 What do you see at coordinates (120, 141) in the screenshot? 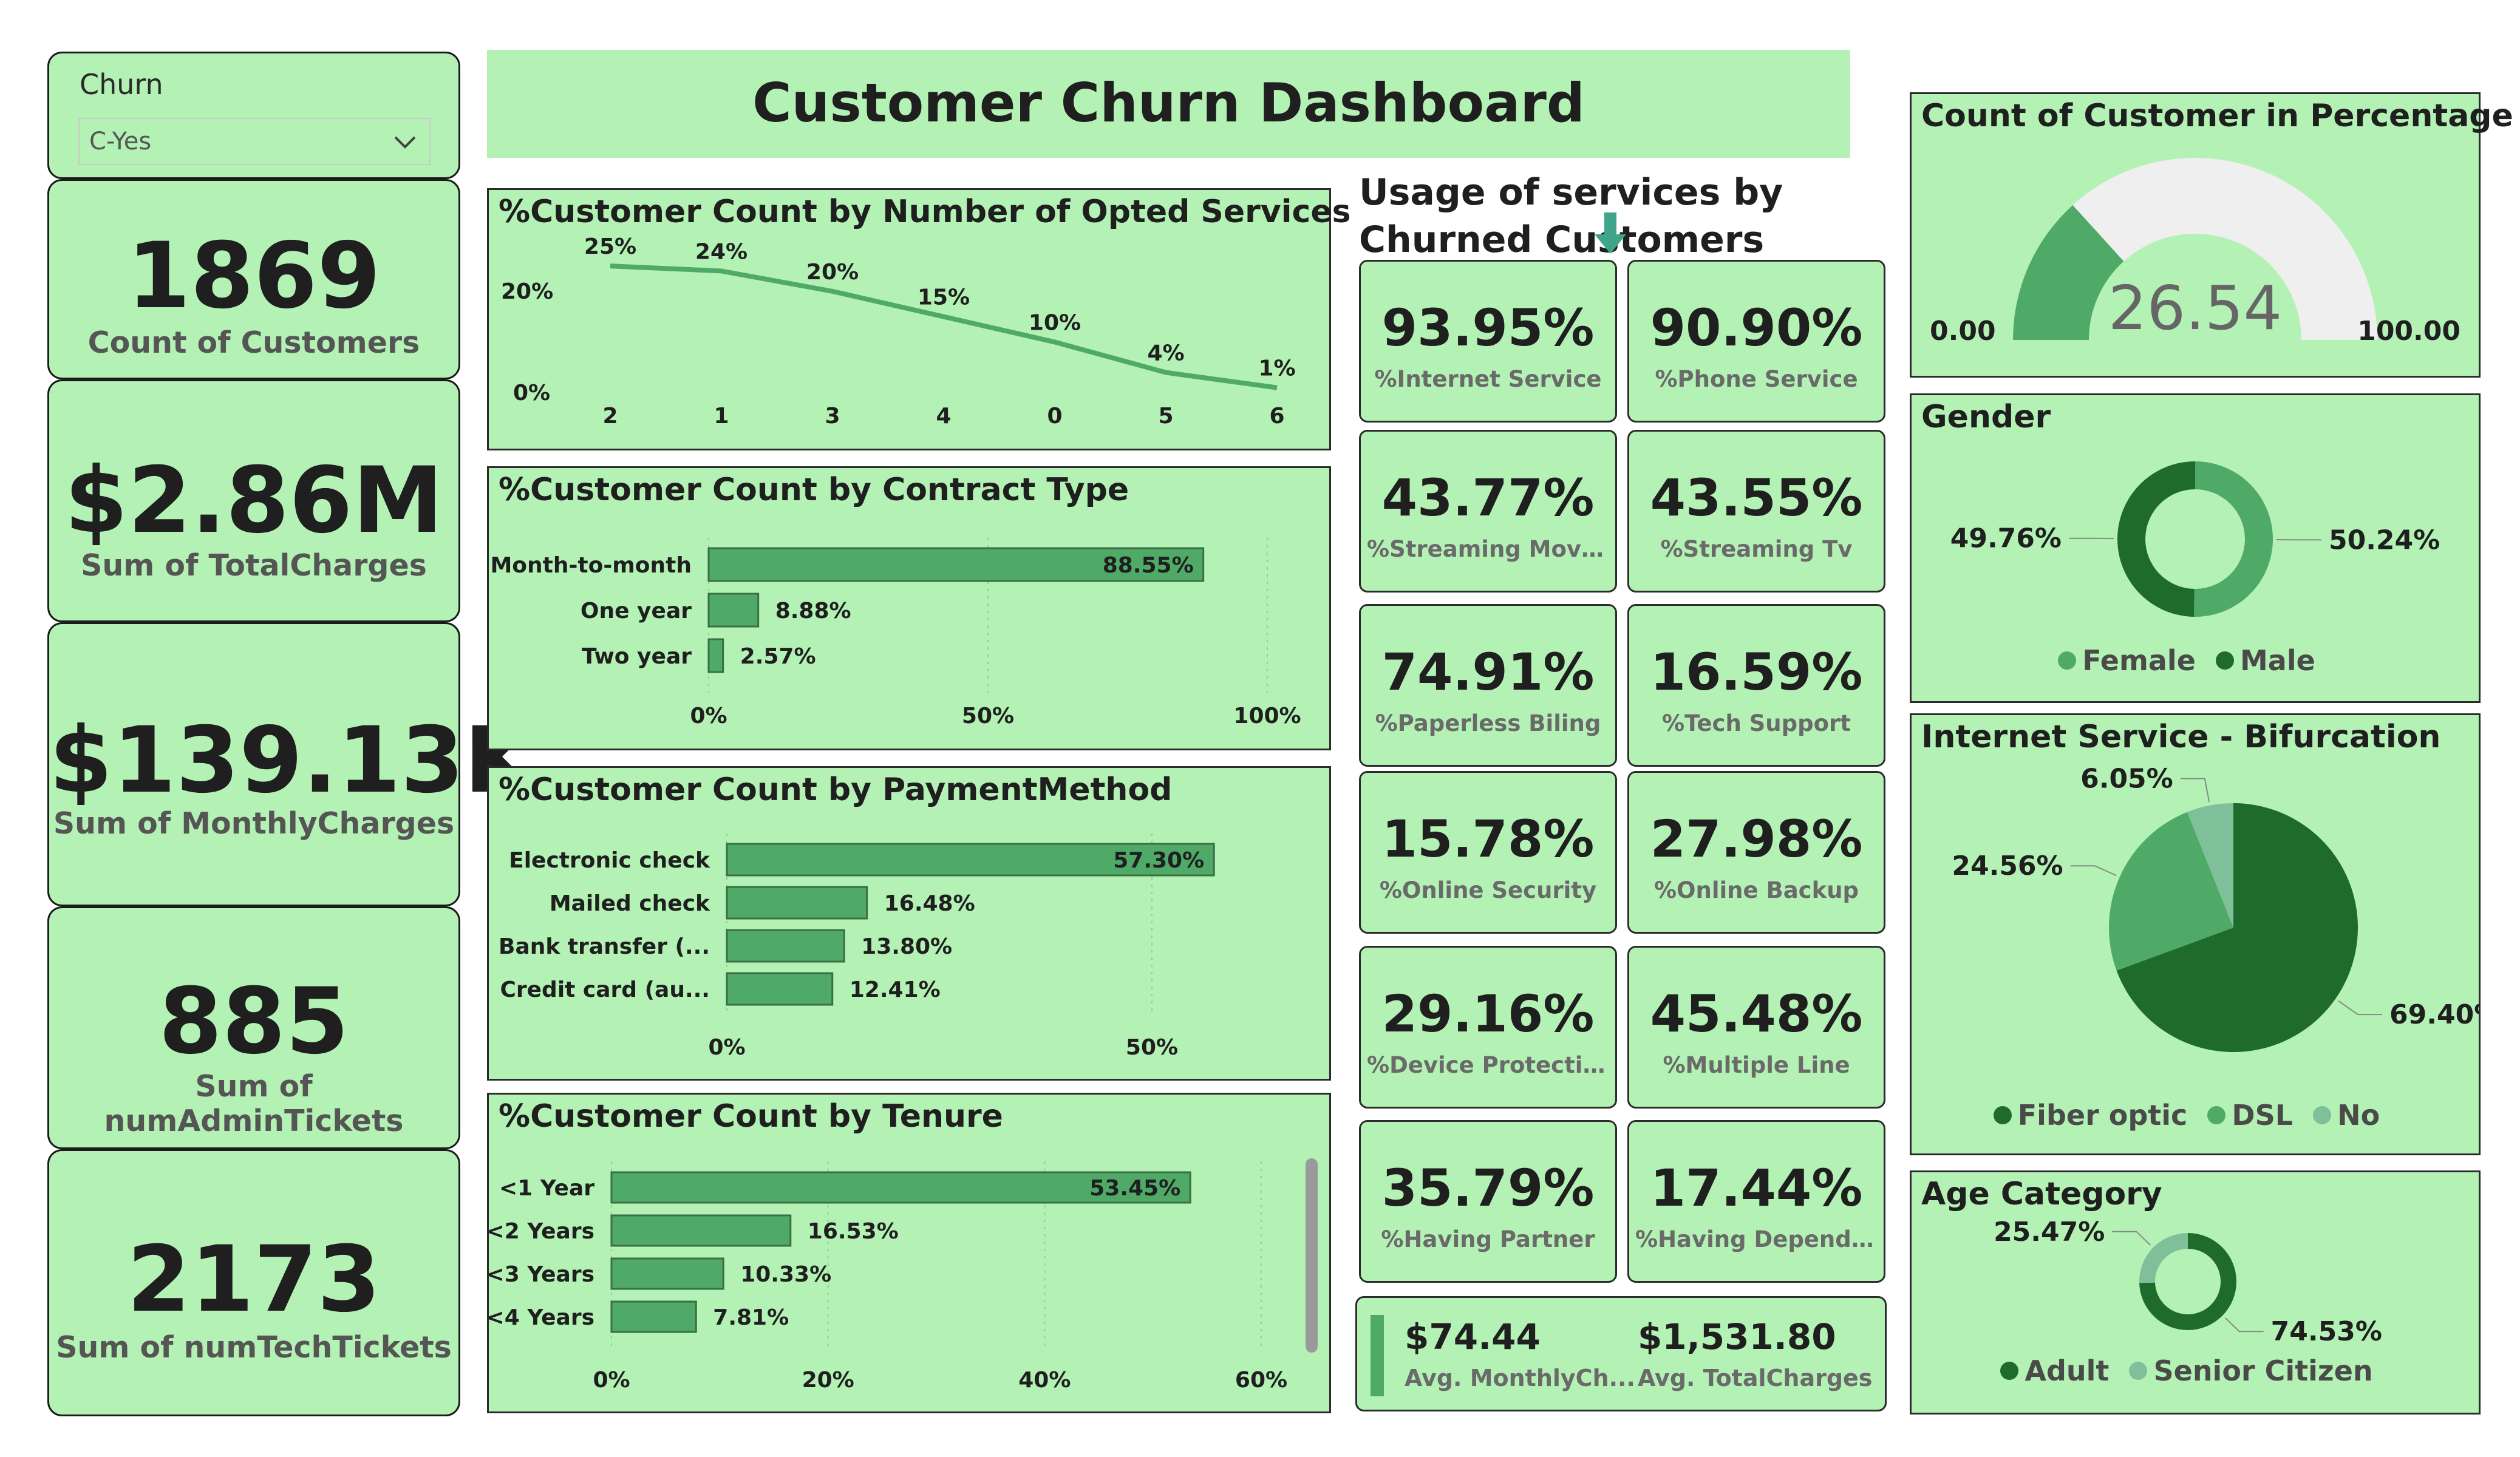
I see `dropdown-value: C-Yes` at bounding box center [120, 141].